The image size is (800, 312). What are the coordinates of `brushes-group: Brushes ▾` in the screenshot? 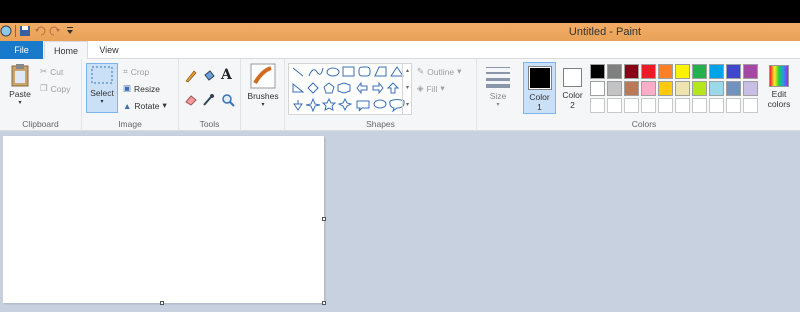 It's located at (263, 95).